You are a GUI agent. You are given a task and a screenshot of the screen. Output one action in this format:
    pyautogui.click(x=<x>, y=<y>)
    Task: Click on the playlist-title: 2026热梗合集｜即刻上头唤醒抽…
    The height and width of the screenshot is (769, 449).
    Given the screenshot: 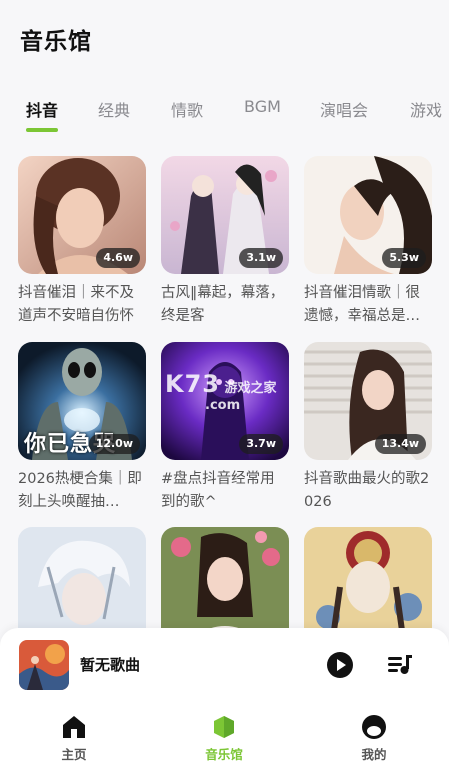 What is the action you would take?
    pyautogui.click(x=80, y=490)
    